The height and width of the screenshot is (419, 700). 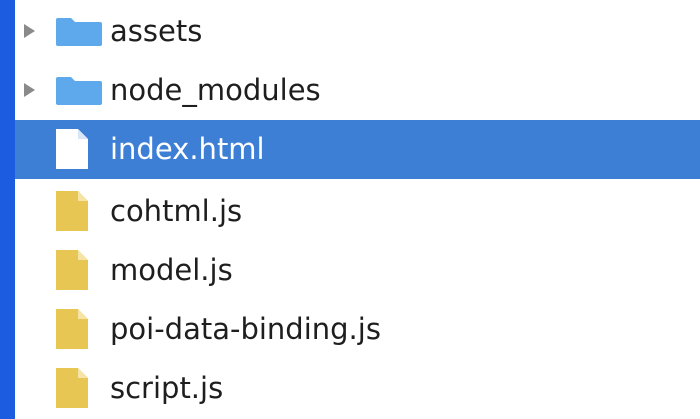 What do you see at coordinates (245, 329) in the screenshot?
I see `tree-item-label: poi-data-binding.js` at bounding box center [245, 329].